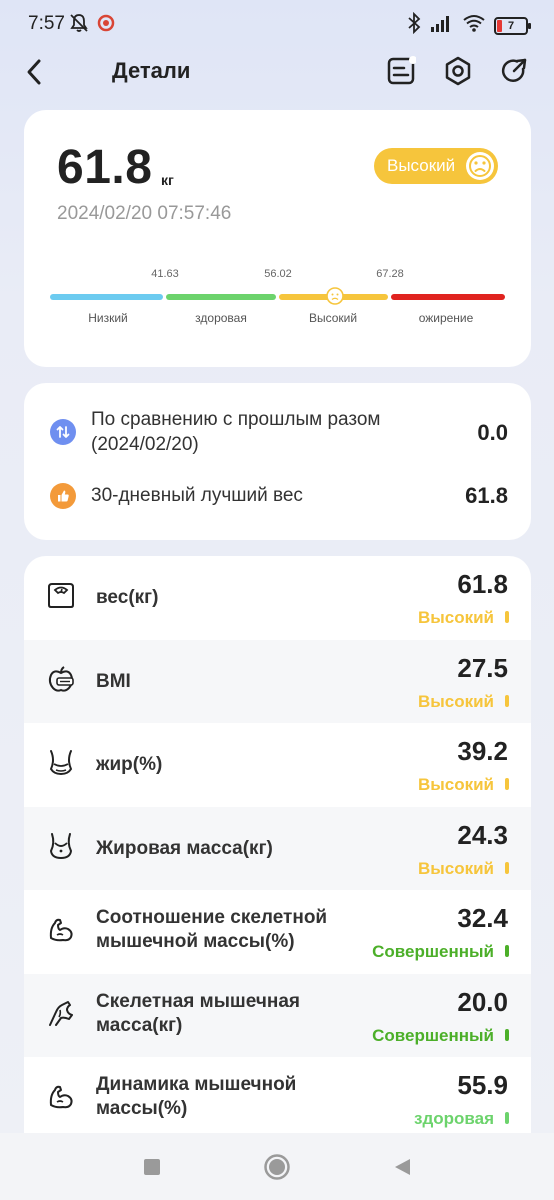 The height and width of the screenshot is (1200, 554). I want to click on metric-label: BMI, so click(113, 681).